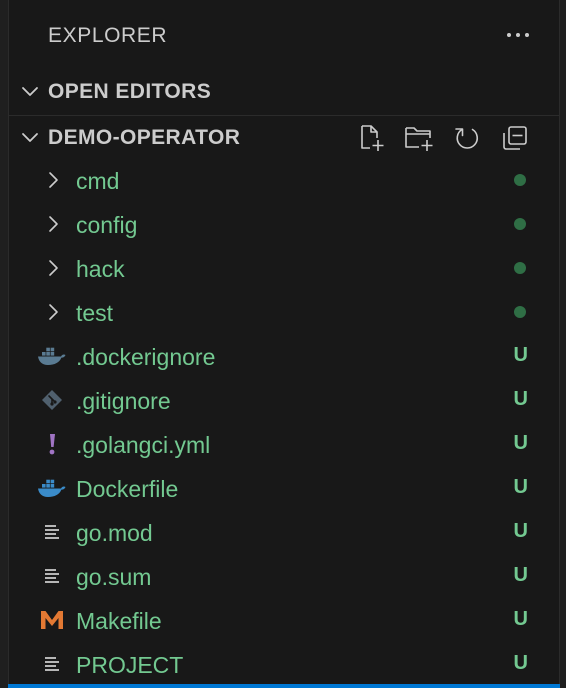 Image resolution: width=566 pixels, height=688 pixels. What do you see at coordinates (284, 686) in the screenshot?
I see `focus-accent-bar` at bounding box center [284, 686].